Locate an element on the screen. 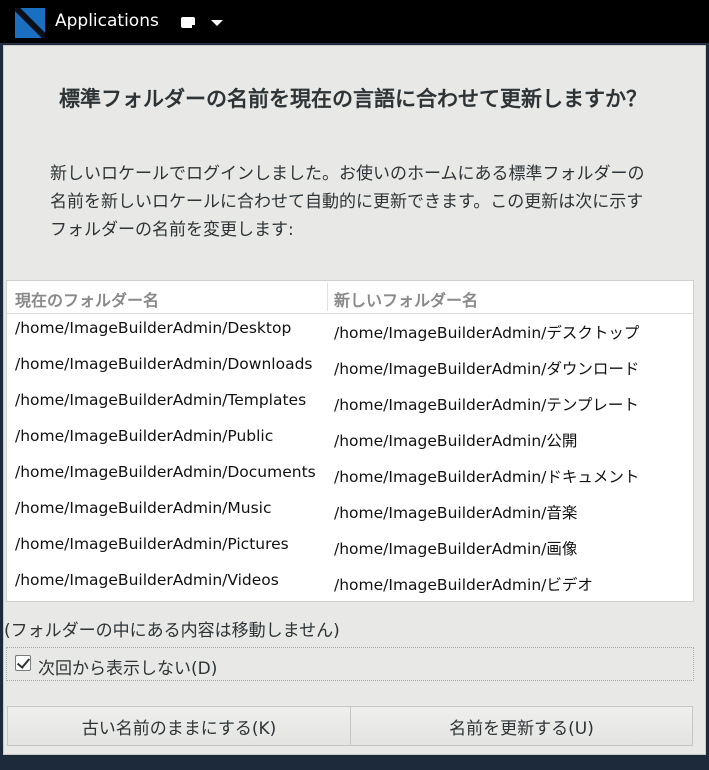  dialog-button-bar: 古い名前のままにする(K) 名前を更新する(U) is located at coordinates (350, 726).